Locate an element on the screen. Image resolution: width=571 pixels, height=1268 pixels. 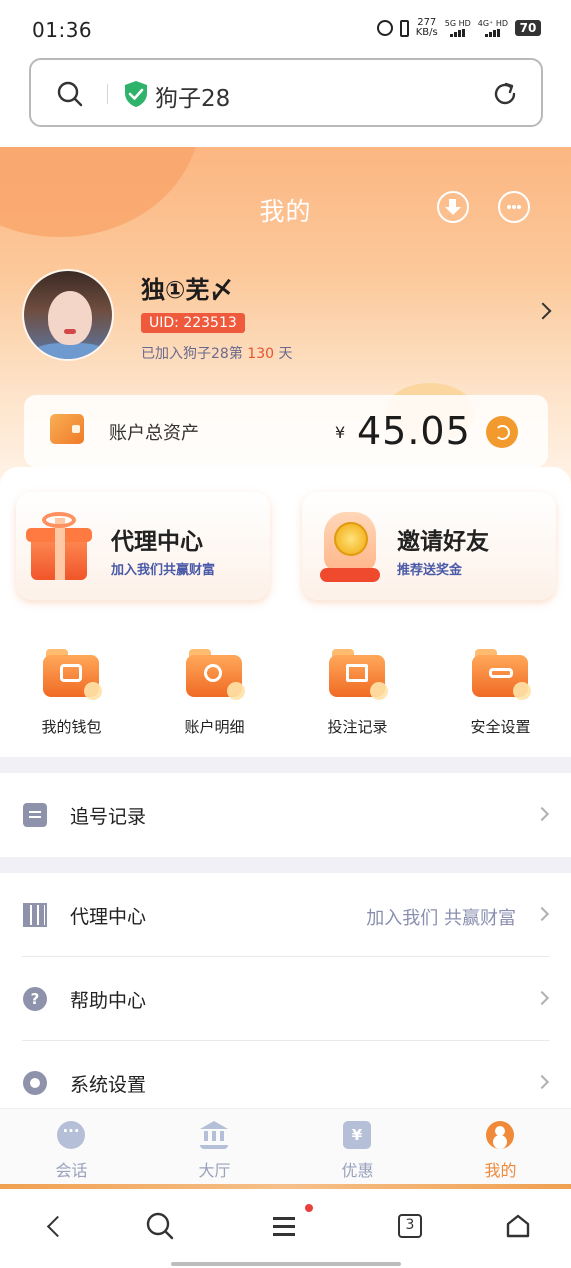
status-time: 01:36 is located at coordinates (62, 30).